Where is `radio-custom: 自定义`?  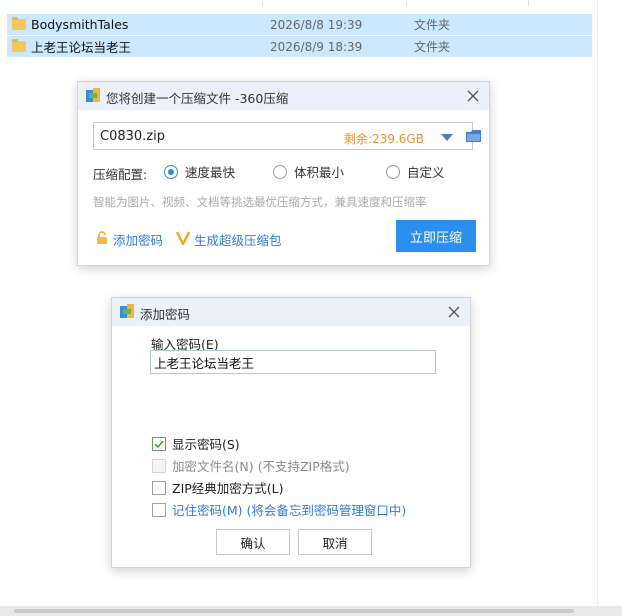 radio-custom: 自定义 is located at coordinates (415, 171).